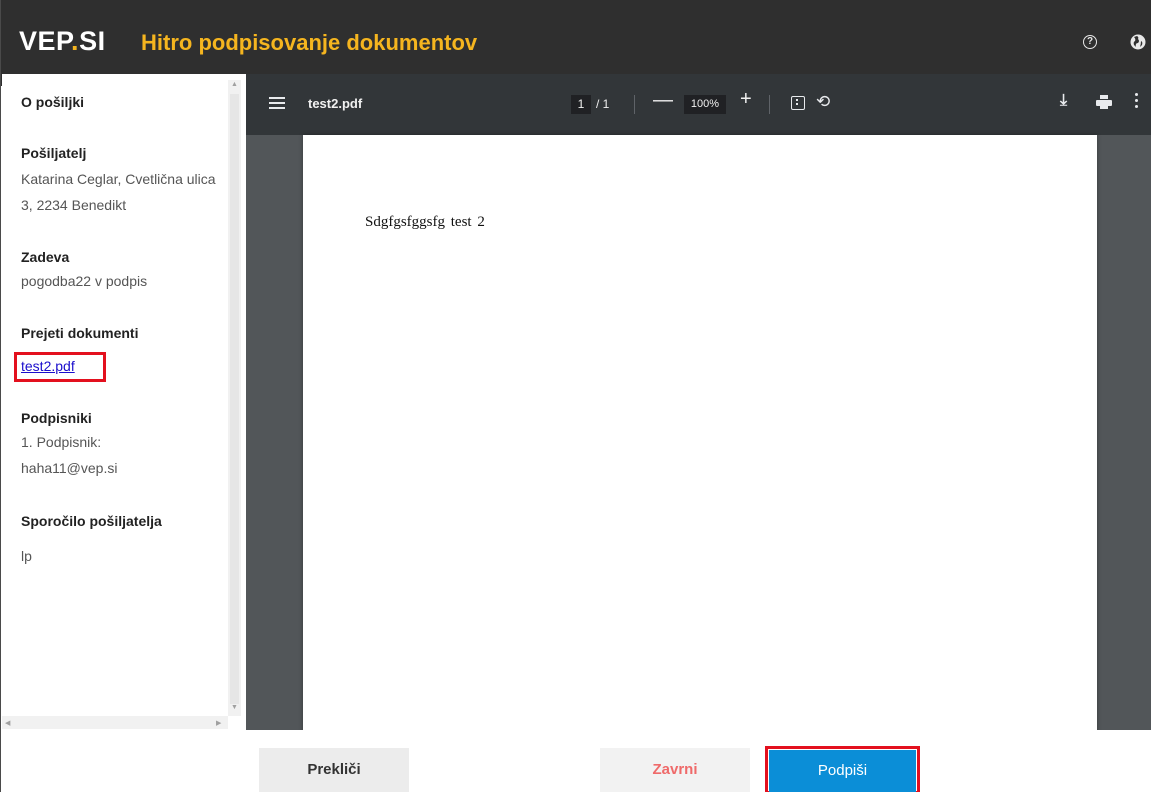 The height and width of the screenshot is (792, 1151). What do you see at coordinates (309, 42) in the screenshot?
I see `app-title: Hitro podpisovanje dokumentov` at bounding box center [309, 42].